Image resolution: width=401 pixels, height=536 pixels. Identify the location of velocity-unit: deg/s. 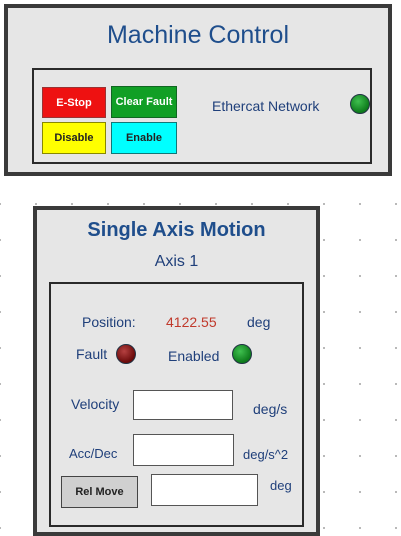
(270, 409).